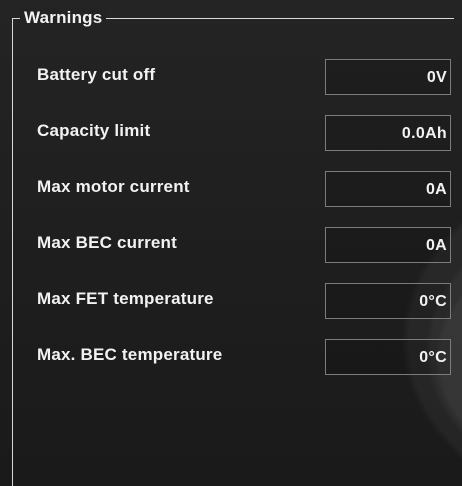  What do you see at coordinates (424, 133) in the screenshot?
I see `capacity-limit-value: 0.0Ah` at bounding box center [424, 133].